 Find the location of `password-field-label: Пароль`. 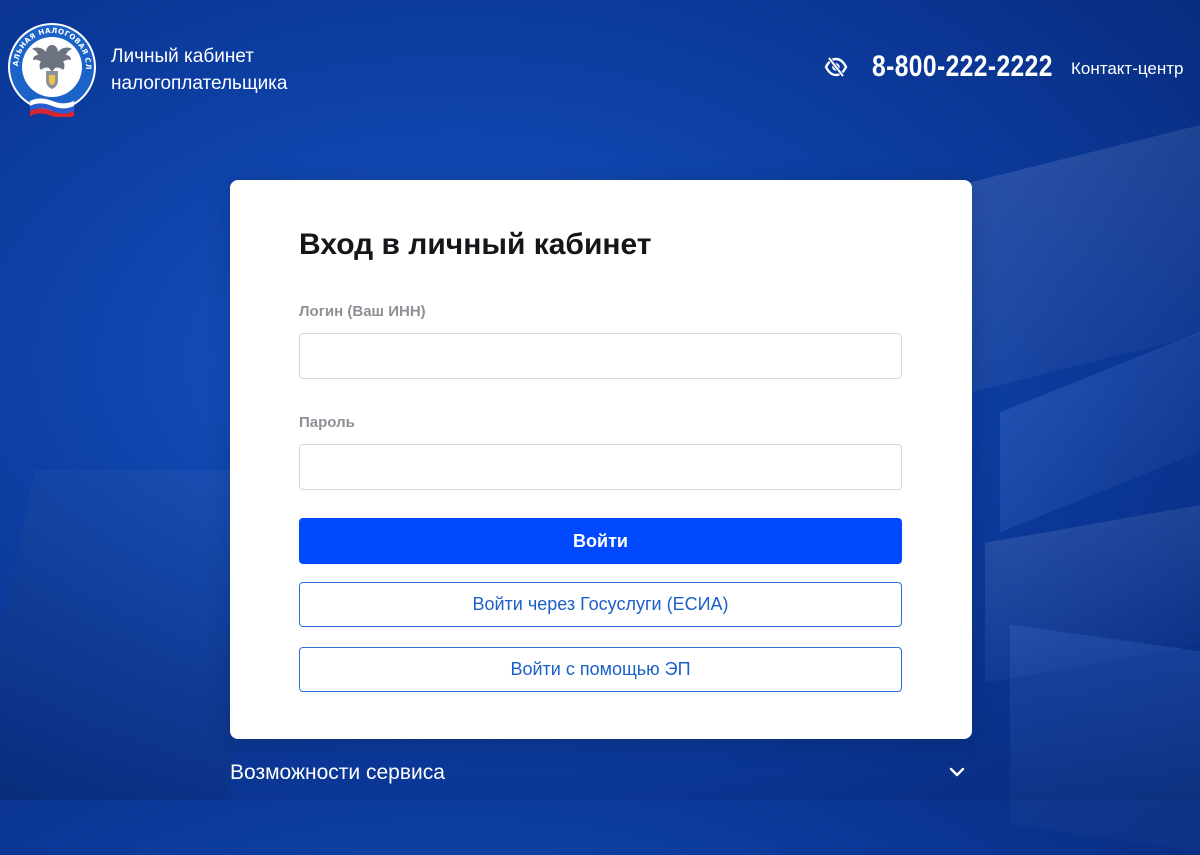

password-field-label: Пароль is located at coordinates (327, 422).